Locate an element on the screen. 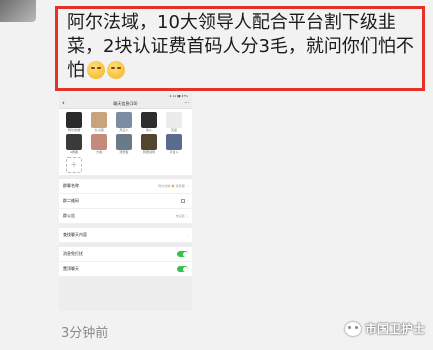  member-name: 情人 is located at coordinates (148, 130).